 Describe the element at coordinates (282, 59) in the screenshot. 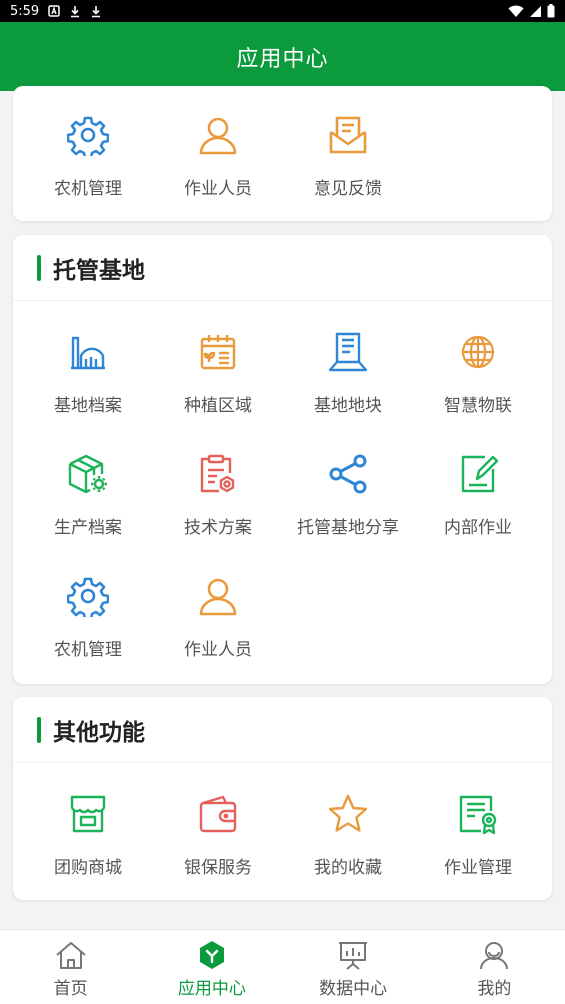

I see `page-title: 应用中心` at that location.